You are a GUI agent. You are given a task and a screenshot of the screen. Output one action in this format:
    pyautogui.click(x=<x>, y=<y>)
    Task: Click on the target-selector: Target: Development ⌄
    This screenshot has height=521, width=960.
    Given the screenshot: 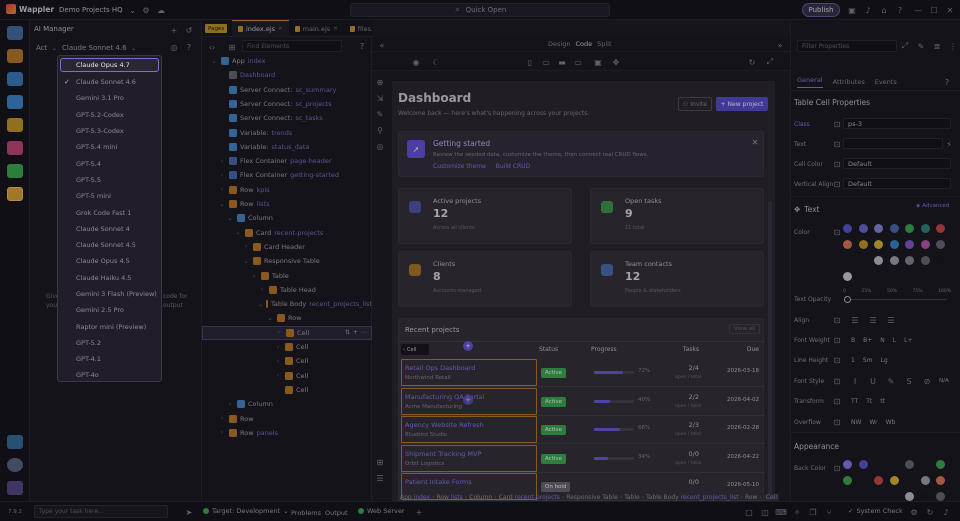 What is the action you would take?
    pyautogui.click(x=246, y=511)
    